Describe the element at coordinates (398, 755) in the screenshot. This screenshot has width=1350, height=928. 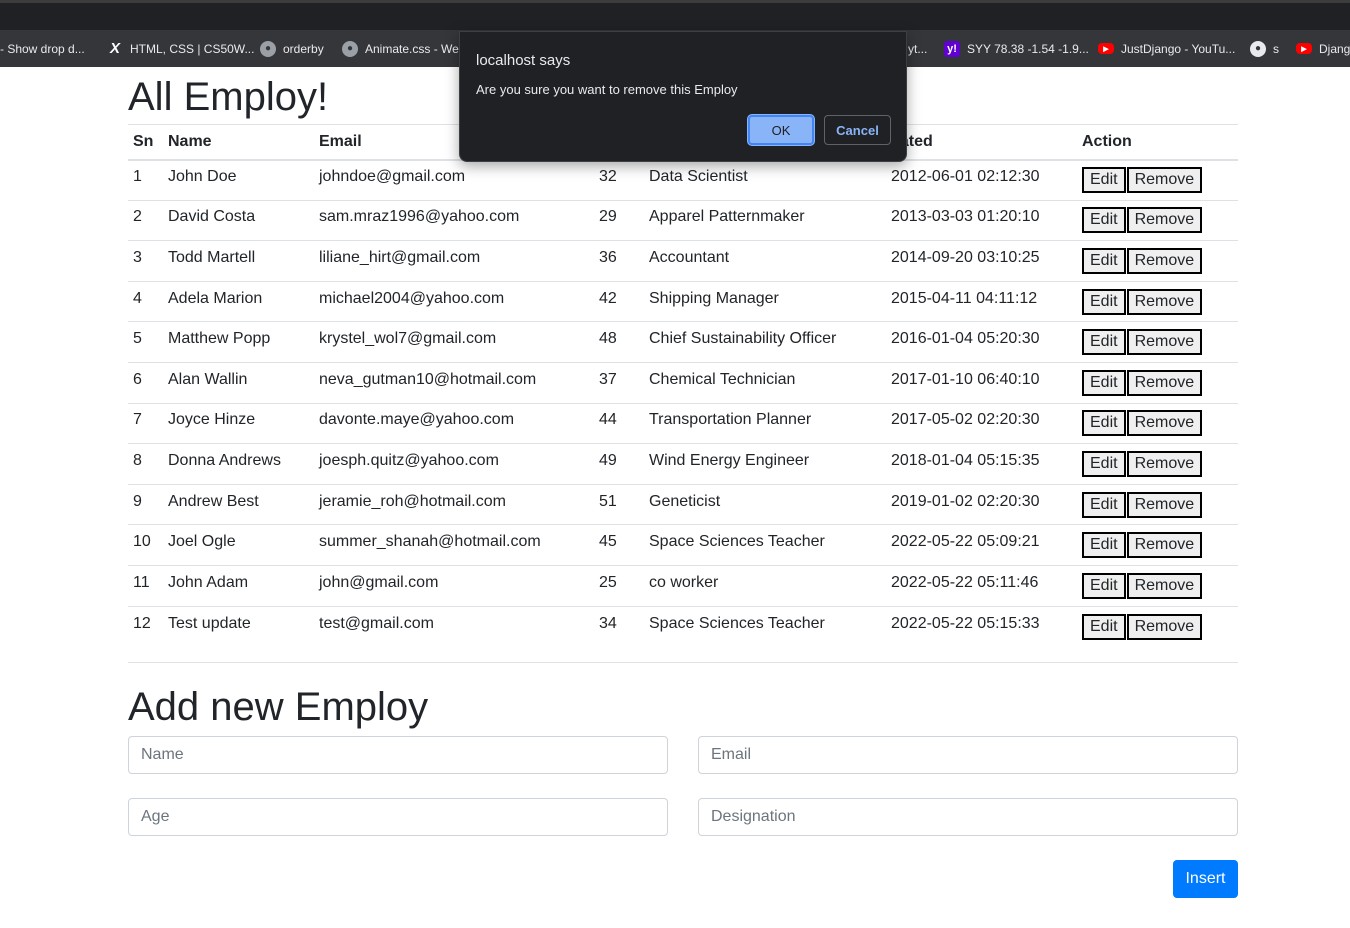
I see `name-input` at that location.